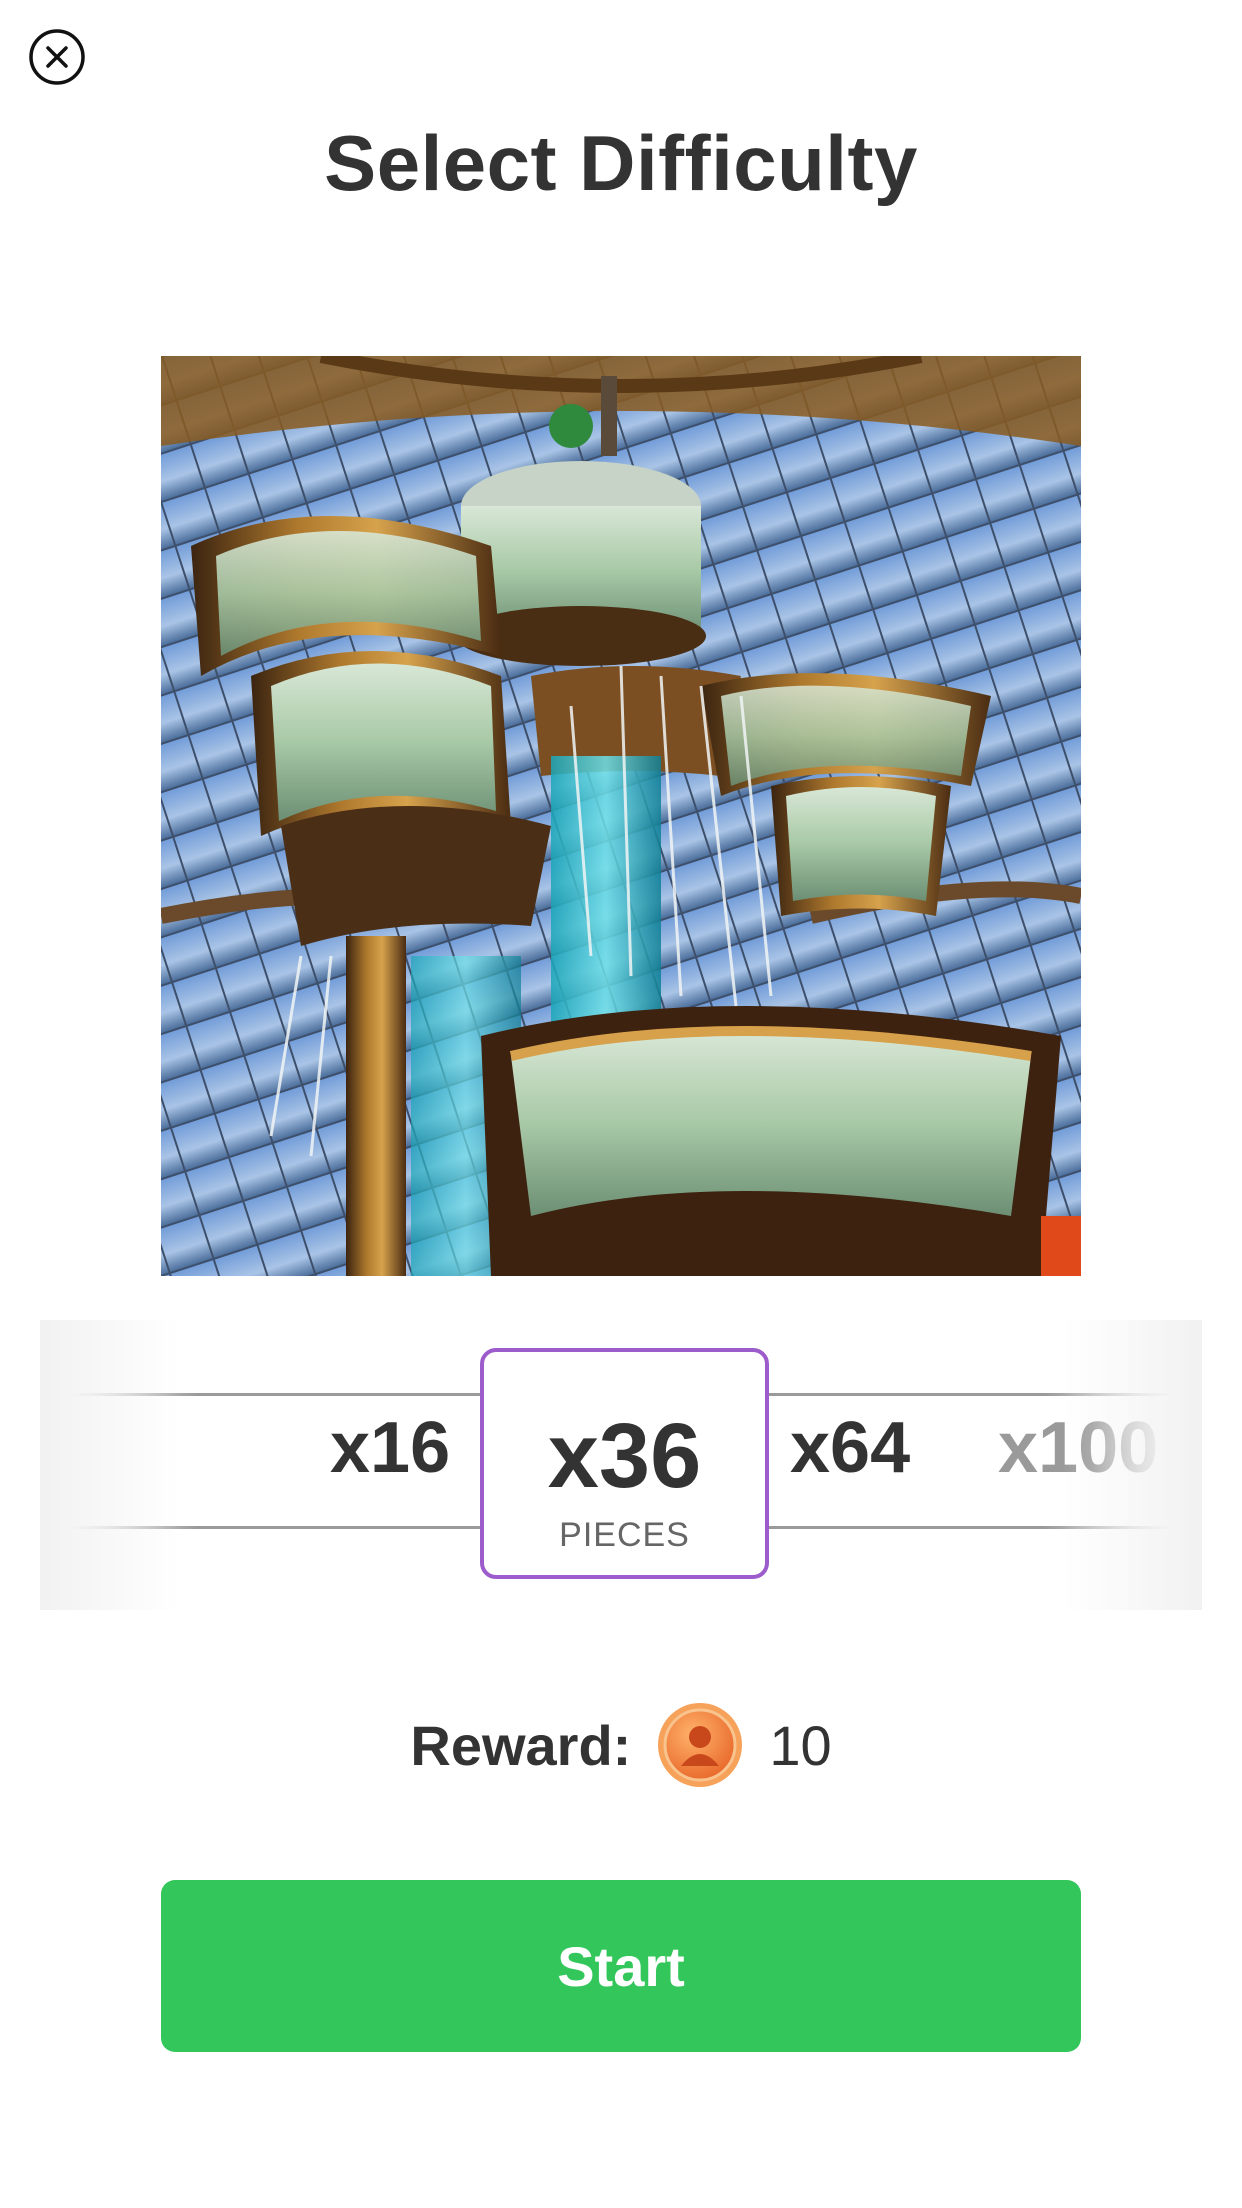 Image resolution: width=1242 pixels, height=2208 pixels. What do you see at coordinates (800, 1745) in the screenshot?
I see `reward-value: 10` at bounding box center [800, 1745].